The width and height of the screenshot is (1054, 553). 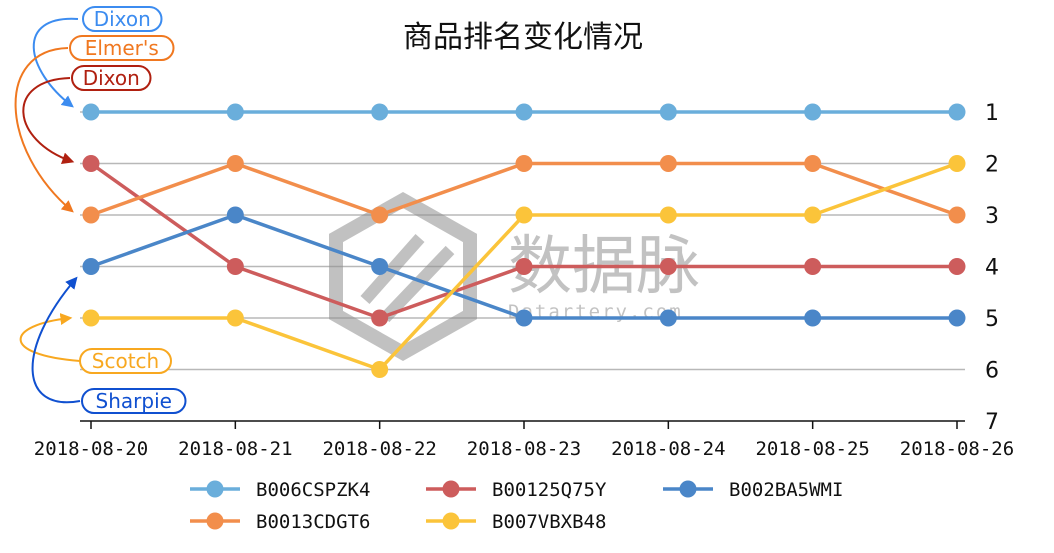 I want to click on x-tick-label: 2018-08-26, so click(x=957, y=449).